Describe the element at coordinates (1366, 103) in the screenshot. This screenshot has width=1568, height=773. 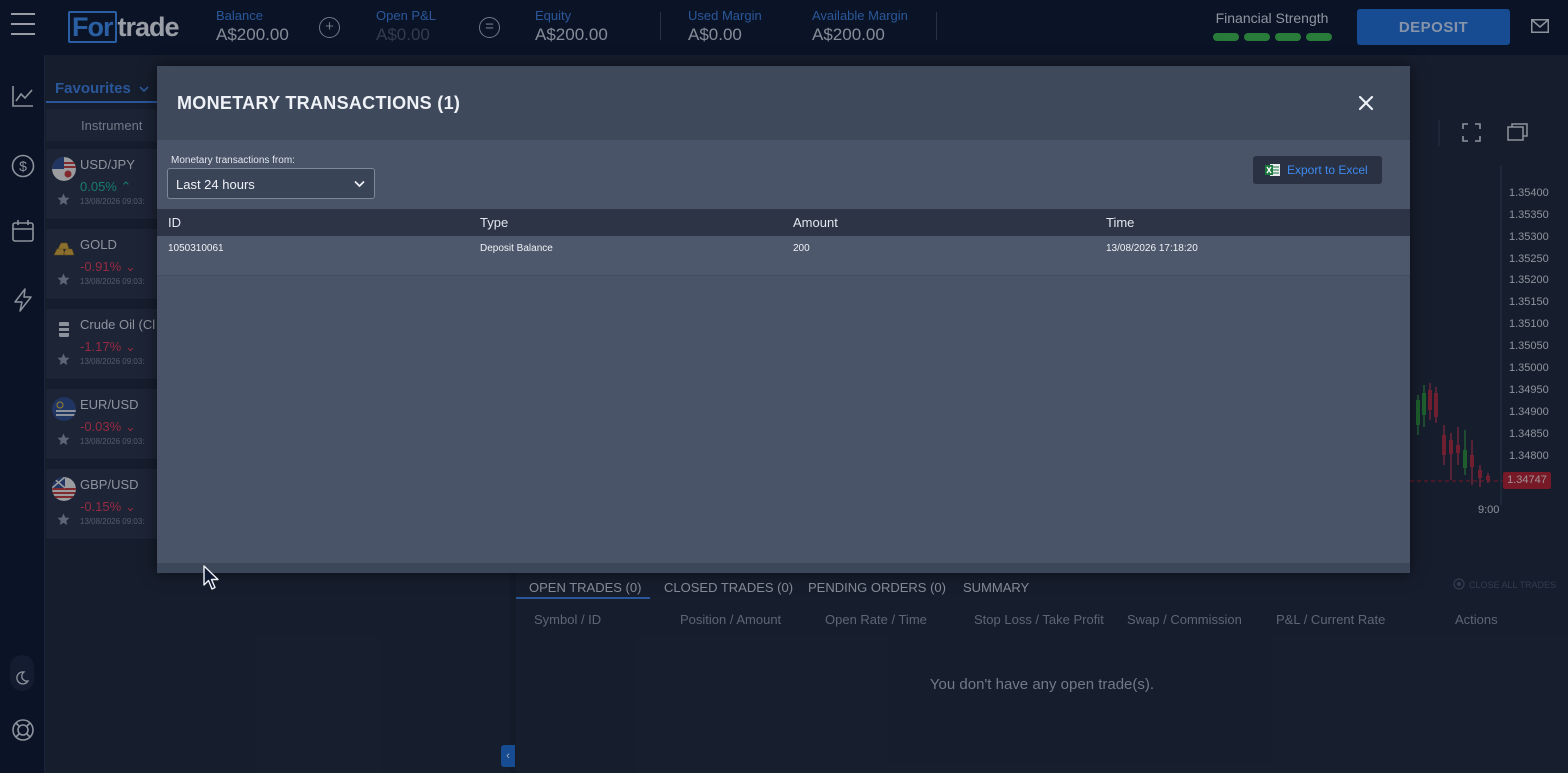
I see `close-icon` at that location.